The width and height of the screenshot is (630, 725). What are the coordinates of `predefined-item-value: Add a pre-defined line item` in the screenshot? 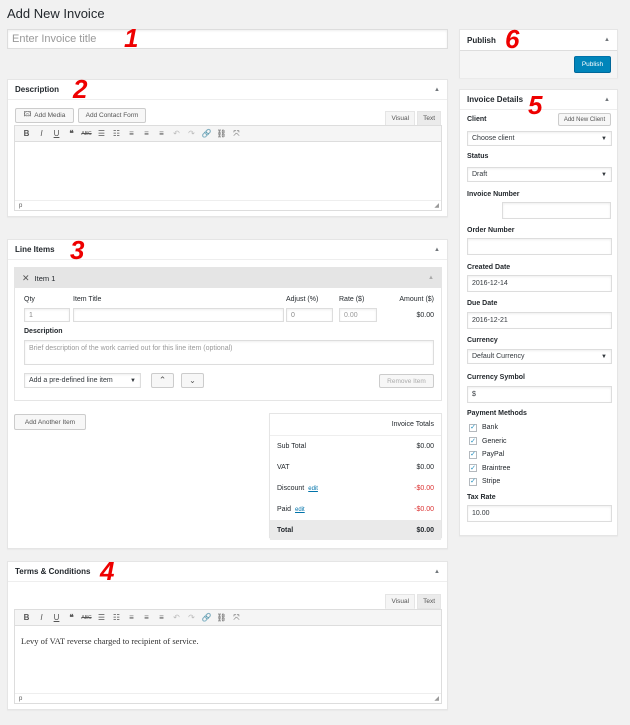 It's located at (71, 380).